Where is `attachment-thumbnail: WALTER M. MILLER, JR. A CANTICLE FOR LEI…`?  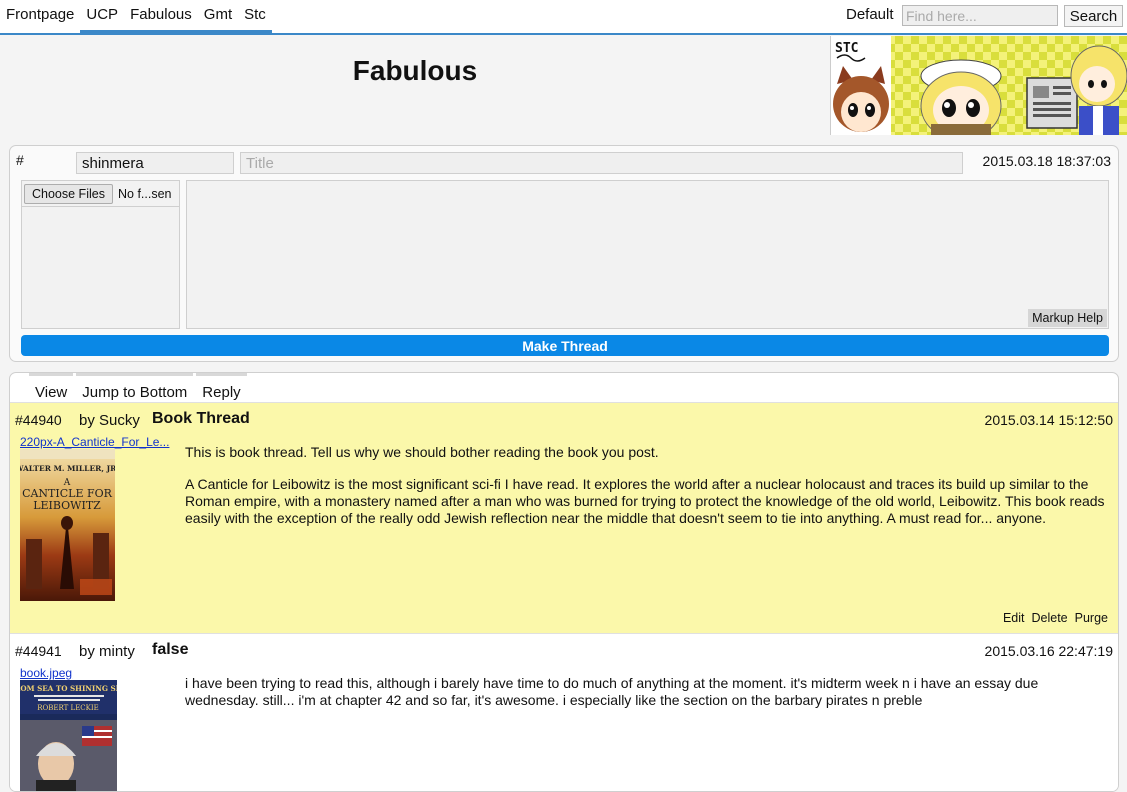
attachment-thumbnail: WALTER M. MILLER, JR. A CANTICLE FOR LEI… is located at coordinates (67, 525).